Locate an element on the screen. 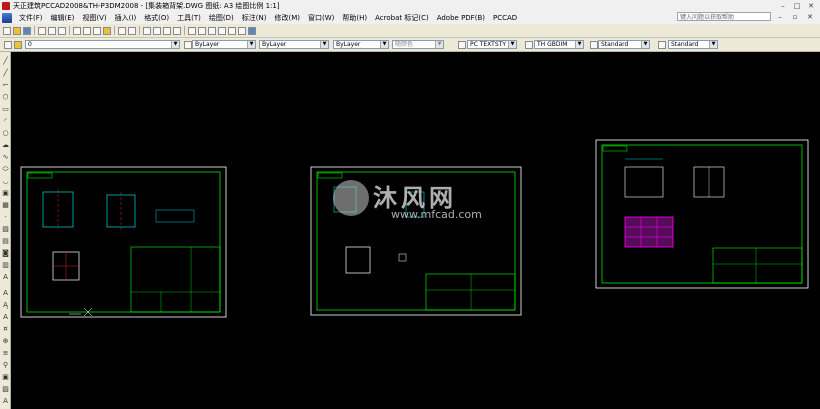  design-center-icon is located at coordinates (202, 30).